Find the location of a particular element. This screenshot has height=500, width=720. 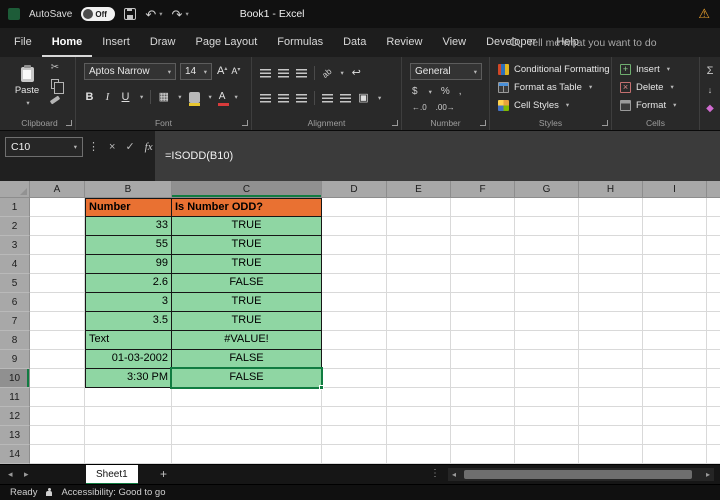

insert-function-icon: fx is located at coordinates (149, 147).